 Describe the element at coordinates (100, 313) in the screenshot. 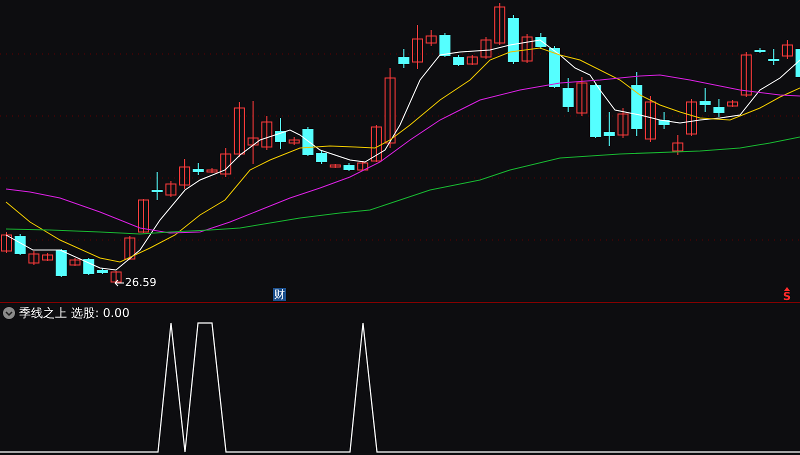

I see `indicator-reading: 选股: 0.00` at that location.